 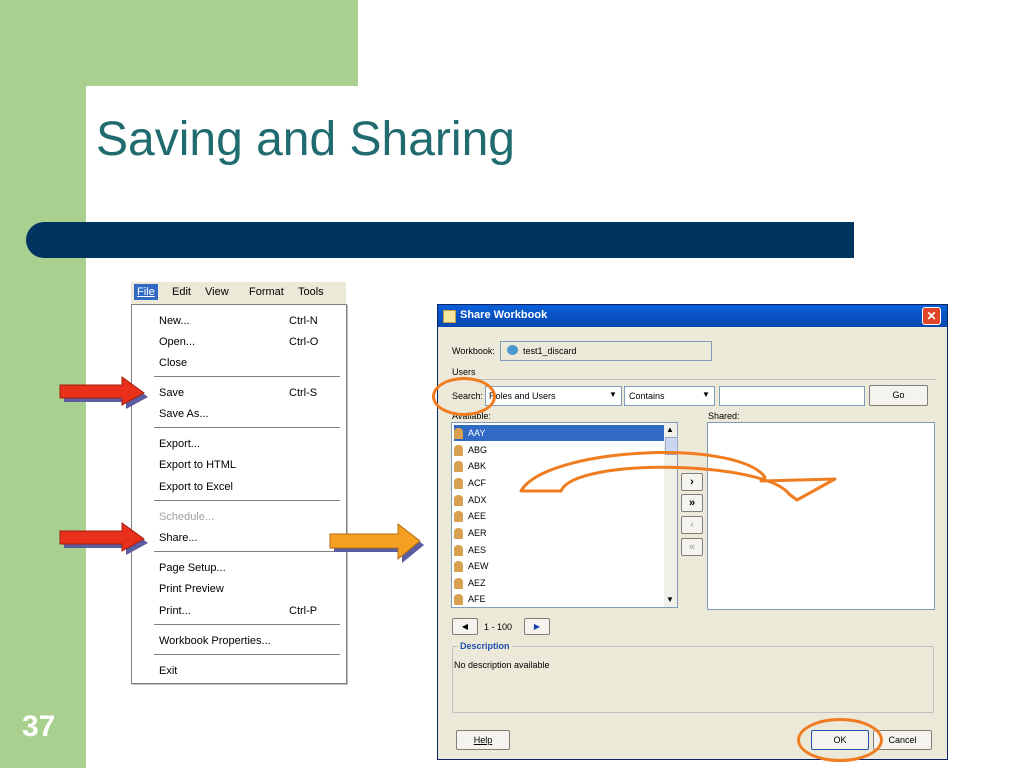 What do you see at coordinates (559, 433) in the screenshot?
I see `list-item: AAY` at bounding box center [559, 433].